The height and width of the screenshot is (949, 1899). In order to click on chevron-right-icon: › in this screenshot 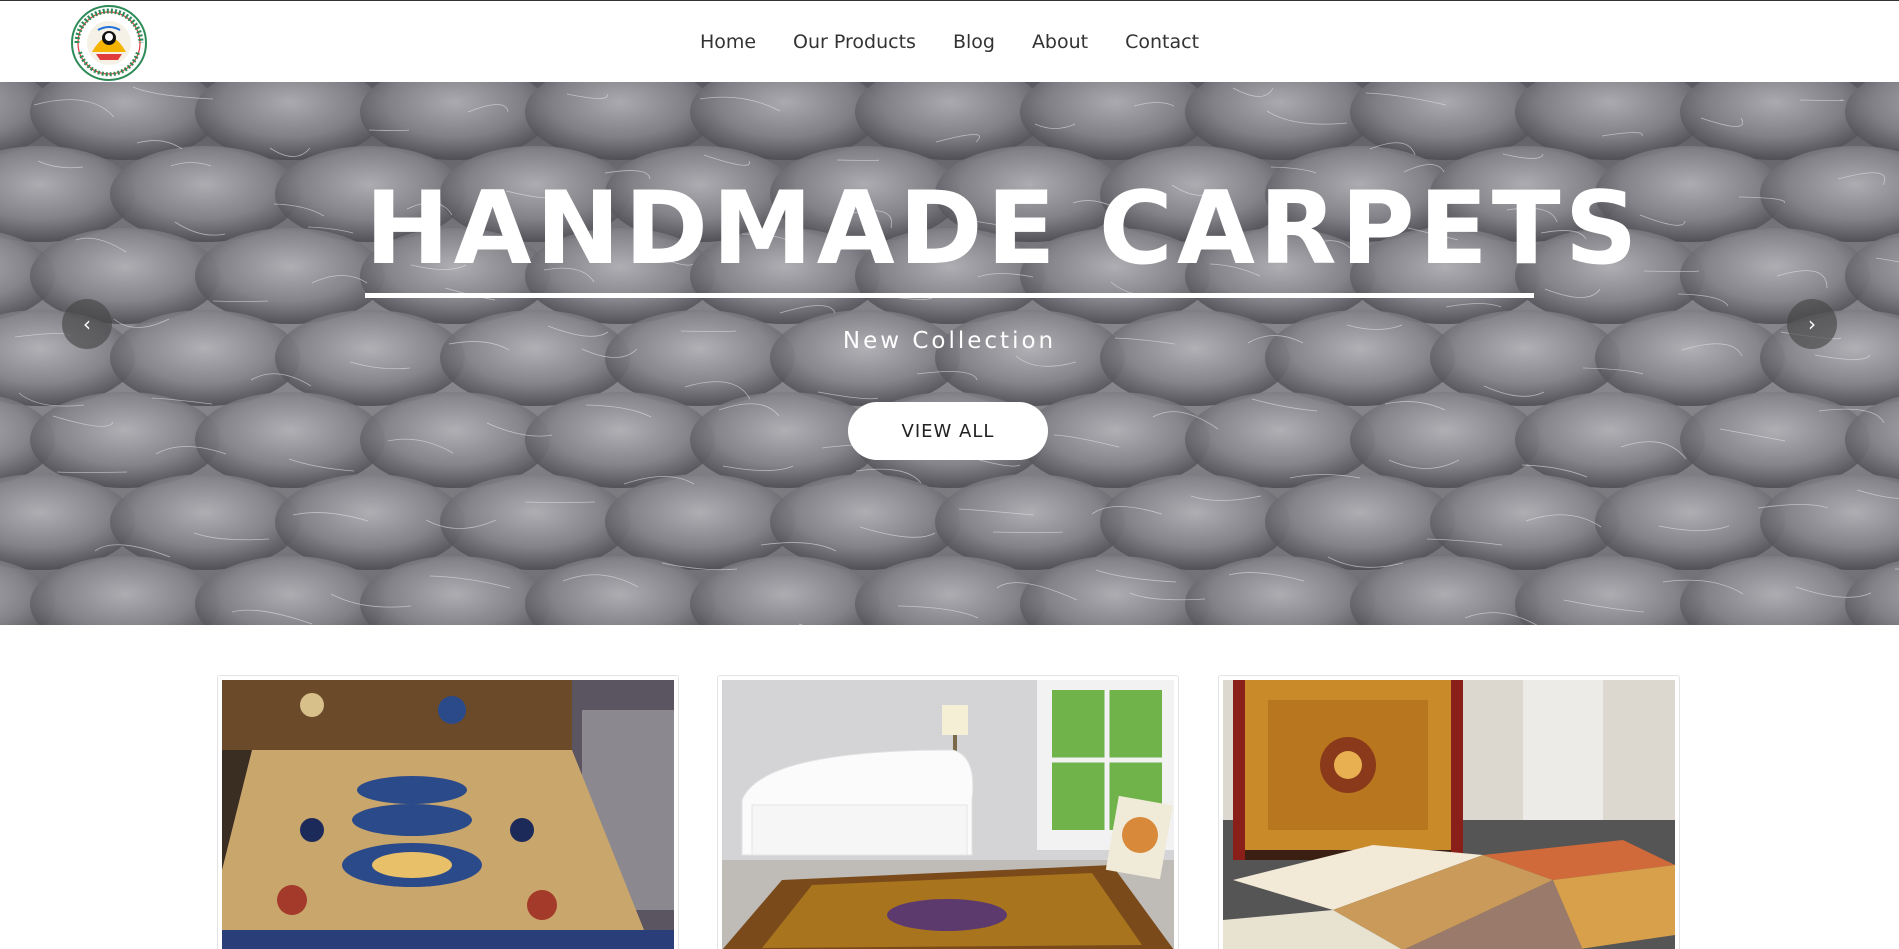, I will do `click(1812, 324)`.